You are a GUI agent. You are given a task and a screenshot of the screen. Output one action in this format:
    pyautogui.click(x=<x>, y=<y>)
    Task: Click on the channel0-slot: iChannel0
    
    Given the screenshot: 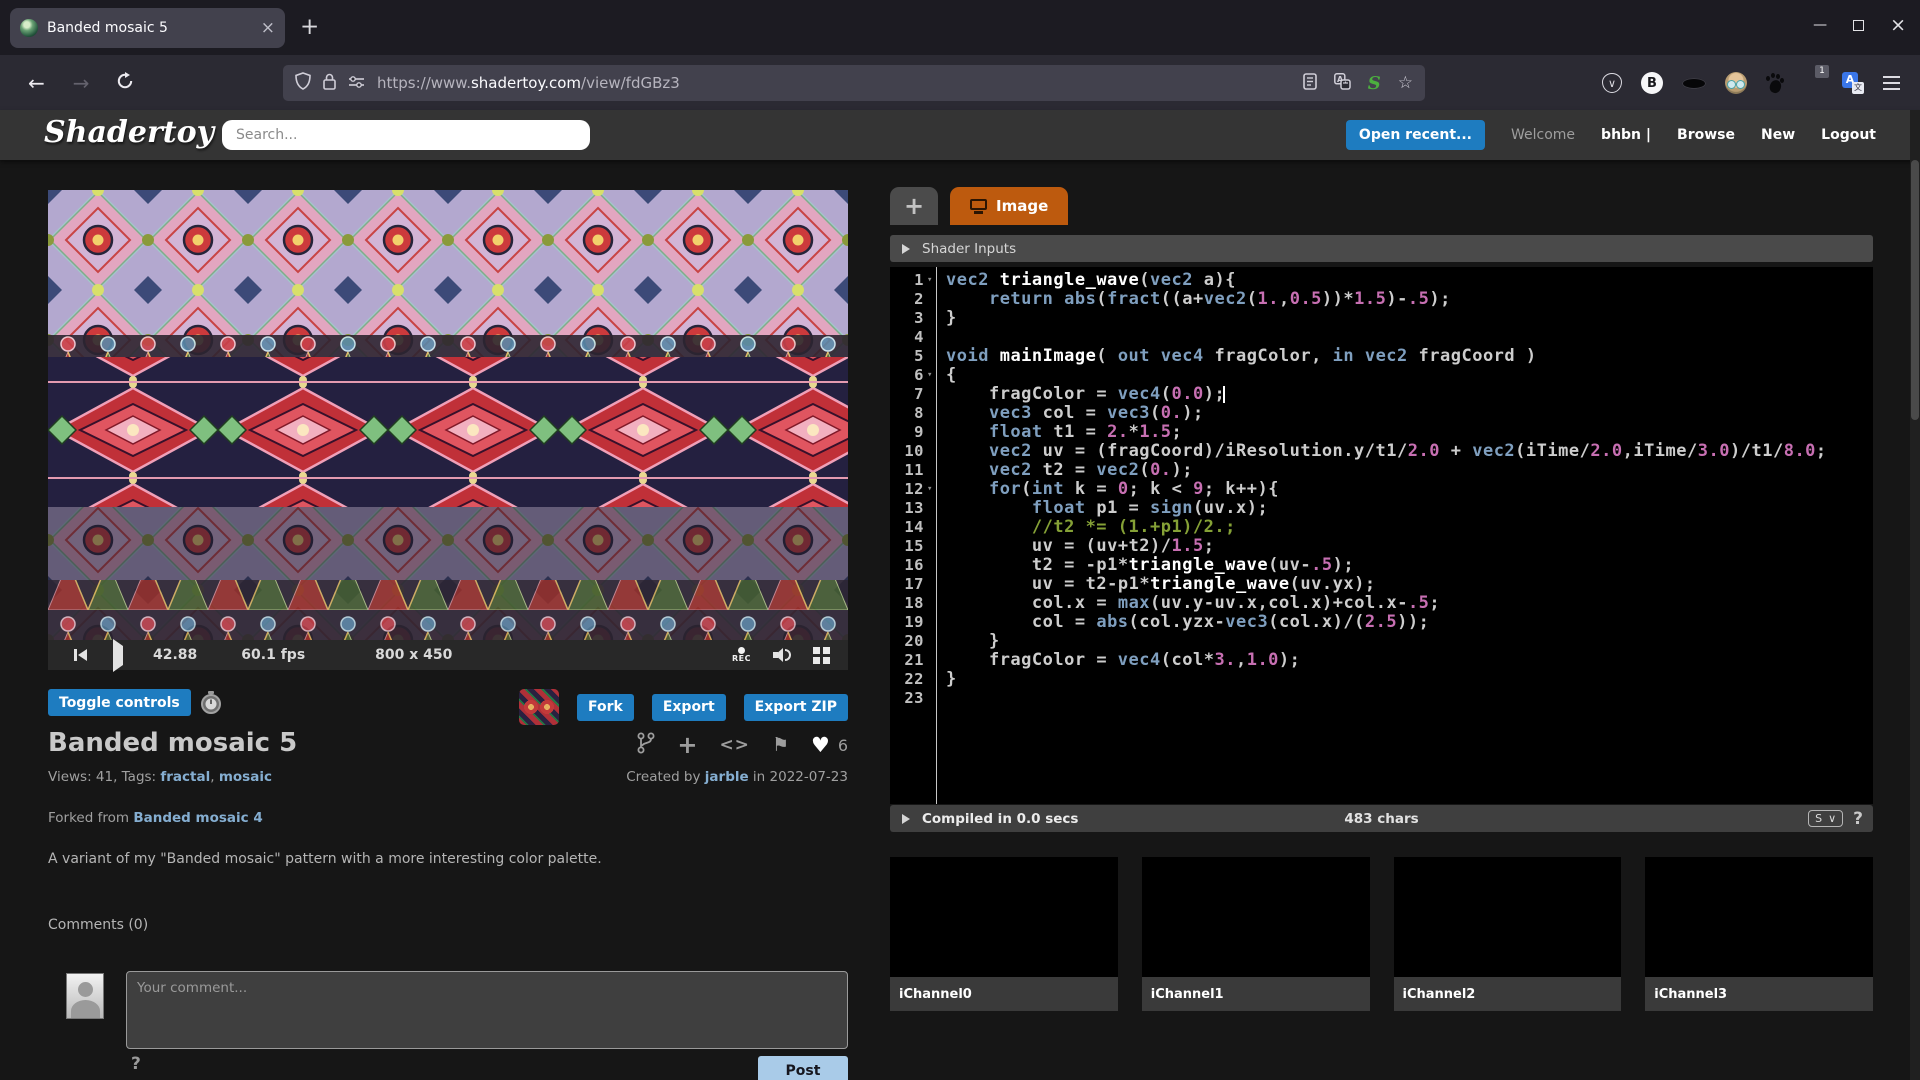 What is the action you would take?
    pyautogui.click(x=1004, y=934)
    